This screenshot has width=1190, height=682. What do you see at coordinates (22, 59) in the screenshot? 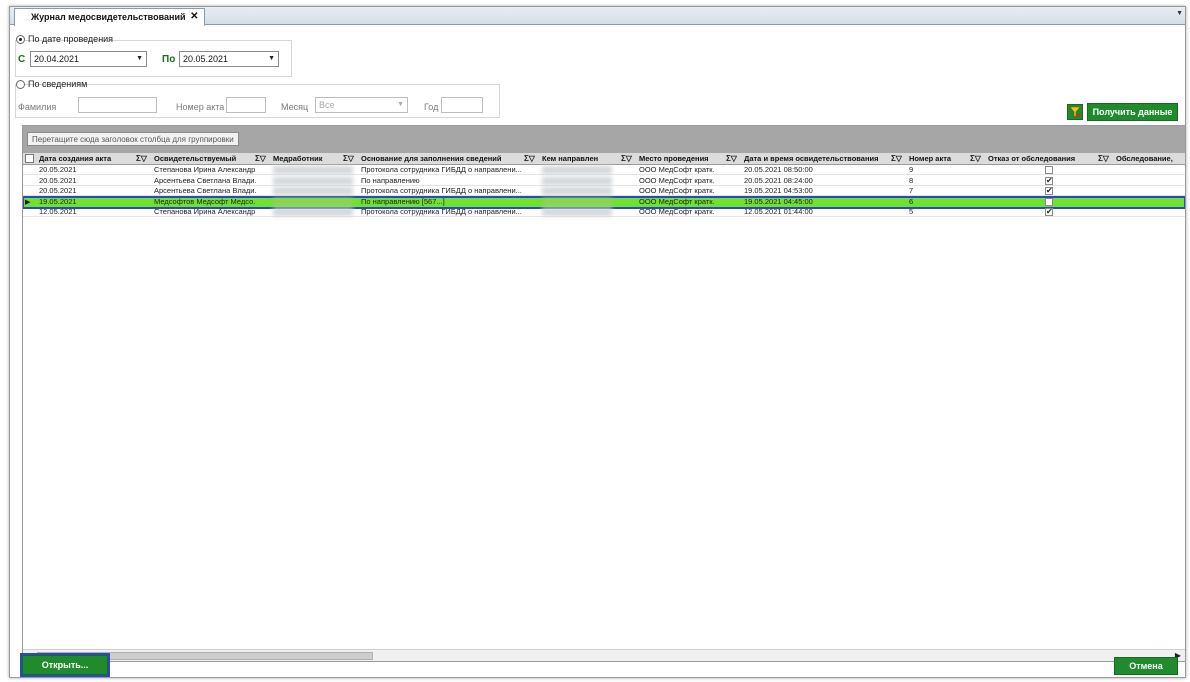
I see `date-from-label: С` at bounding box center [22, 59].